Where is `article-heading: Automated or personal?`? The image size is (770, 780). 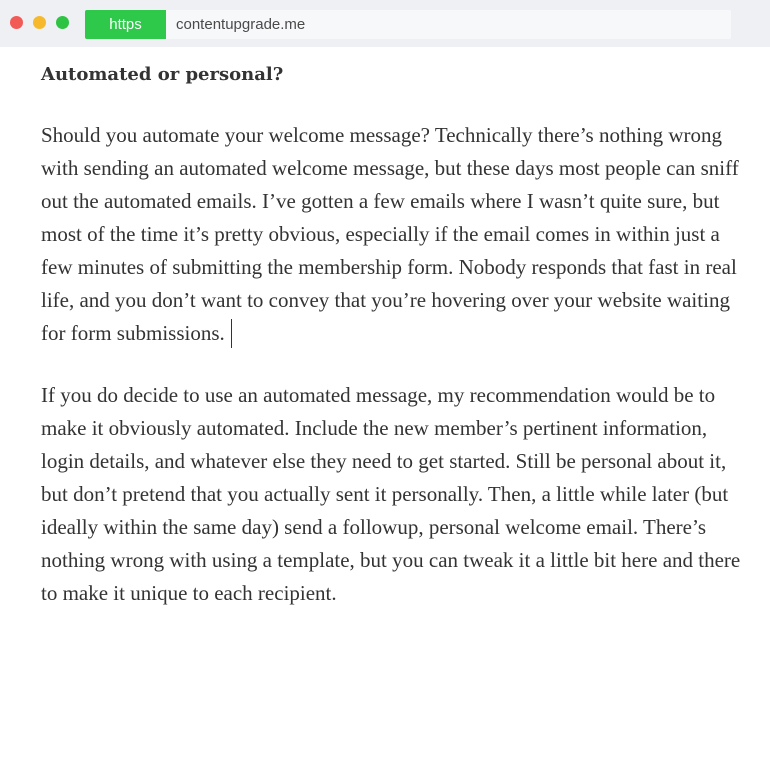
article-heading: Automated or personal? is located at coordinates (162, 74).